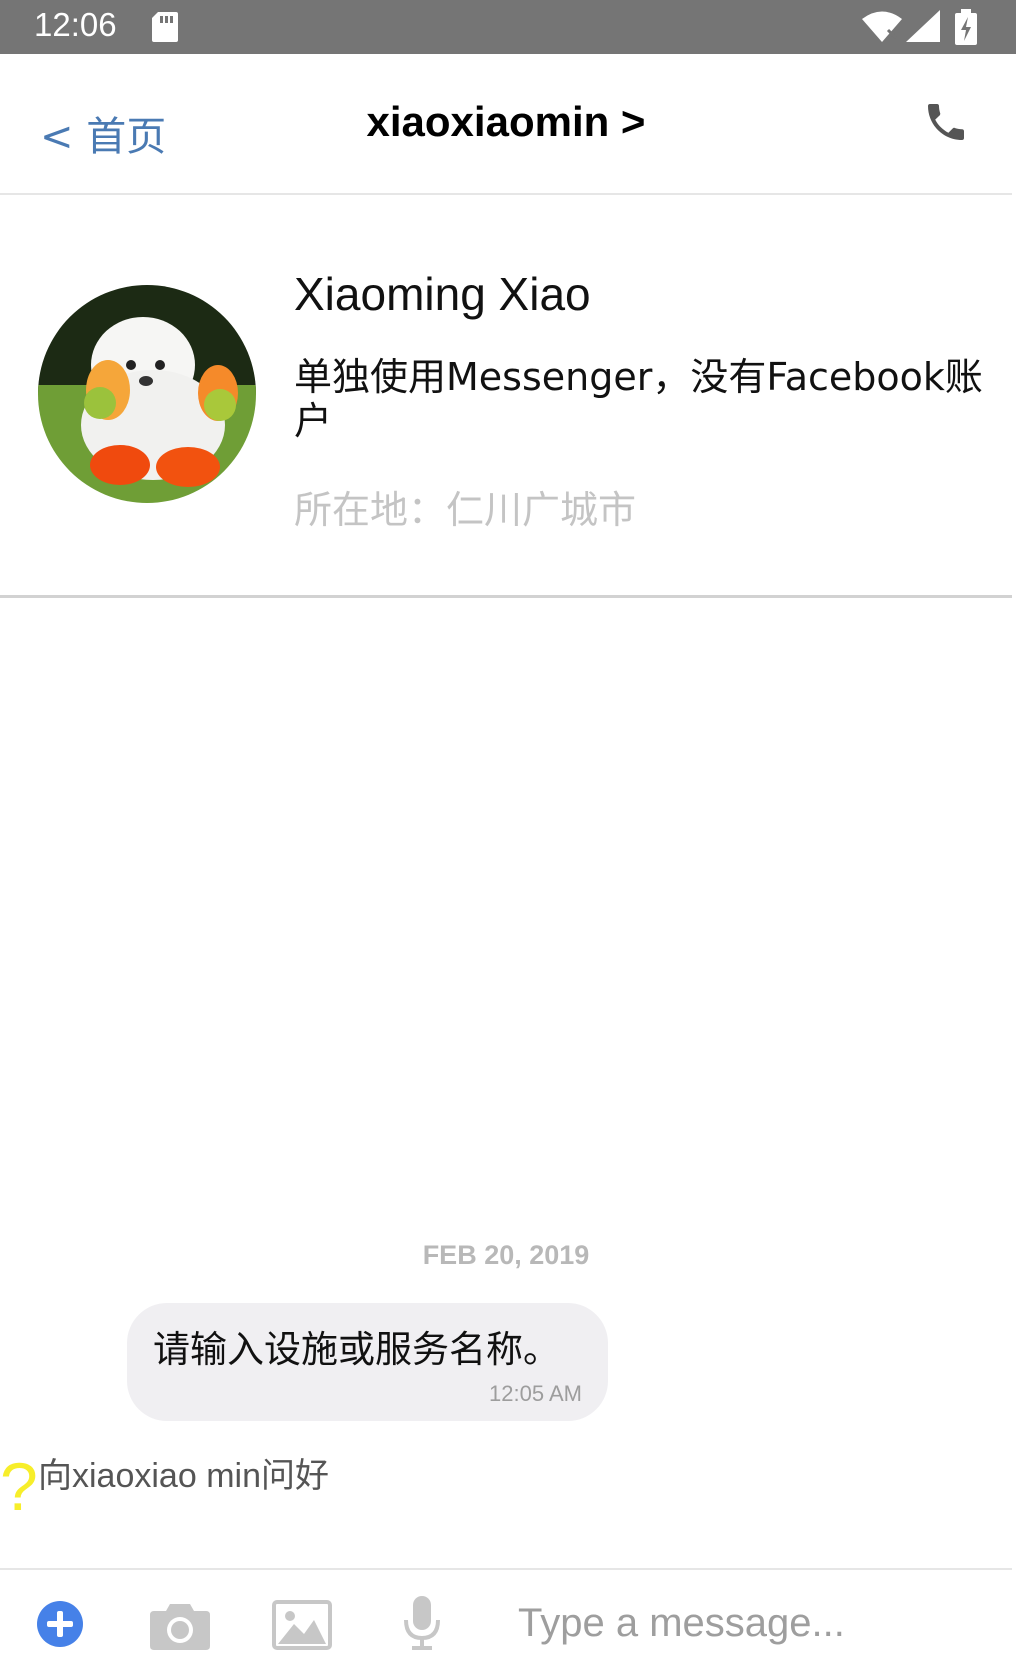  What do you see at coordinates (180, 1627) in the screenshot?
I see `camera-icon` at bounding box center [180, 1627].